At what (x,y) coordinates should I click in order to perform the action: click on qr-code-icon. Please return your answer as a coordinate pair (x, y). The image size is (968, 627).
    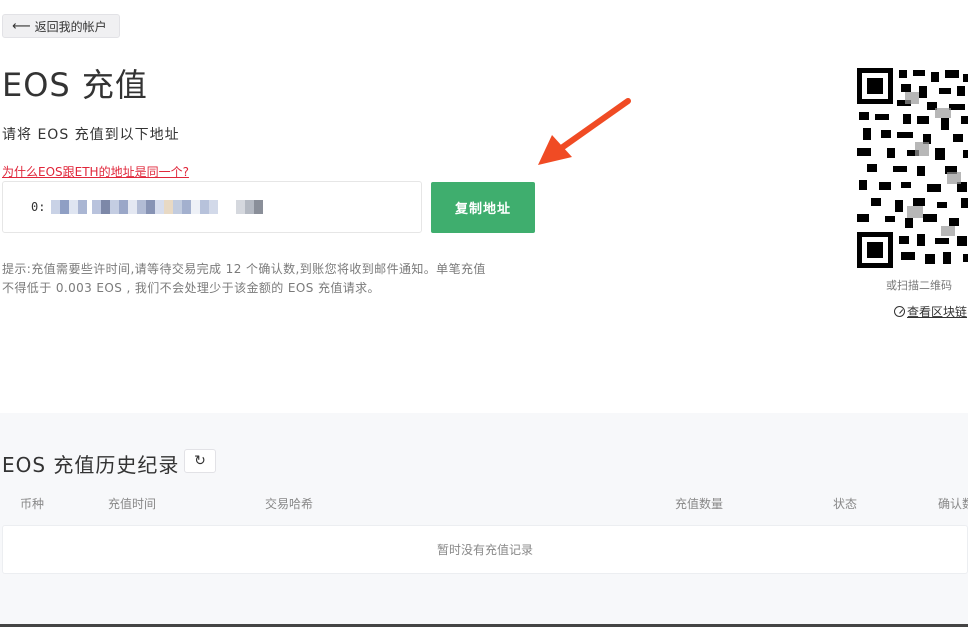
    Looking at the image, I should click on (912, 168).